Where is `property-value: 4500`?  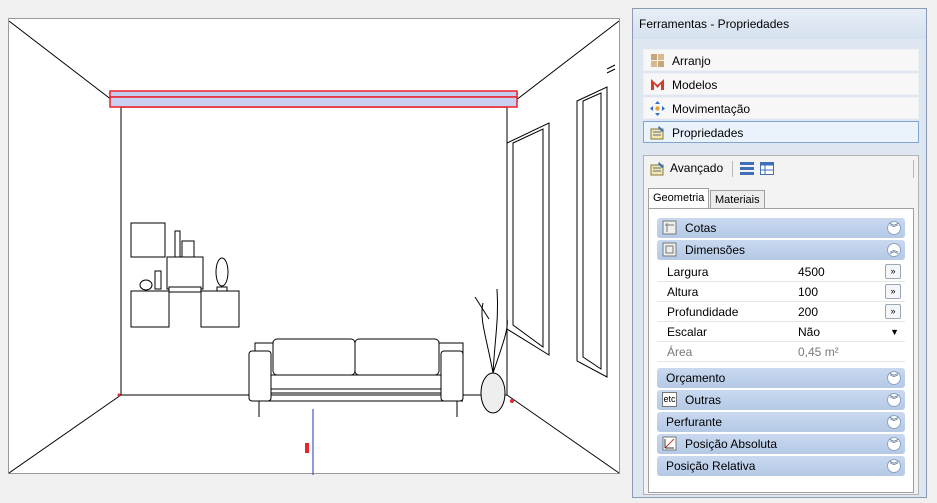 property-value: 4500 is located at coordinates (811, 272).